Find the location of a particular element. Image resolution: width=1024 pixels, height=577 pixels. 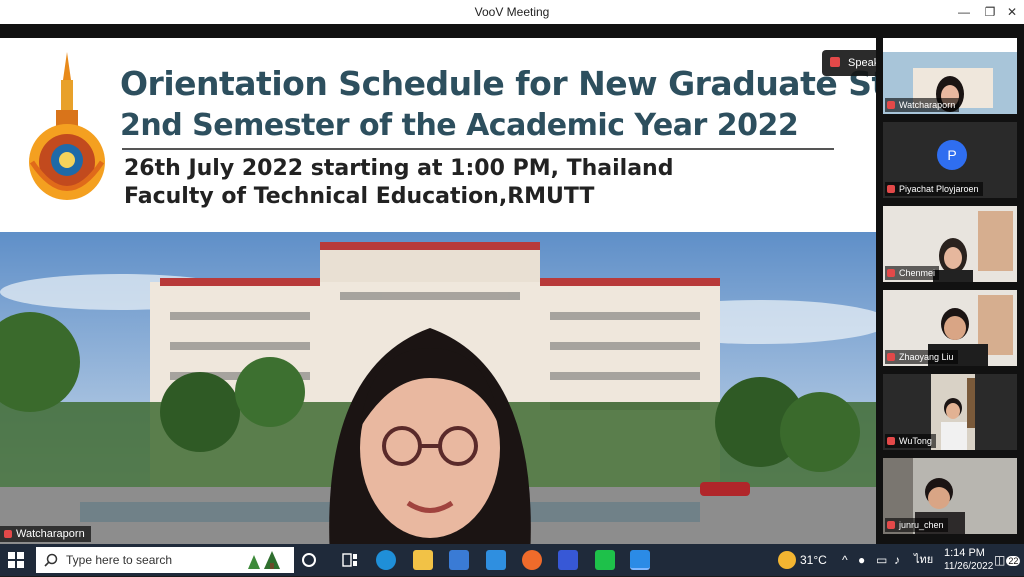

mail-icon is located at coordinates (496, 560).